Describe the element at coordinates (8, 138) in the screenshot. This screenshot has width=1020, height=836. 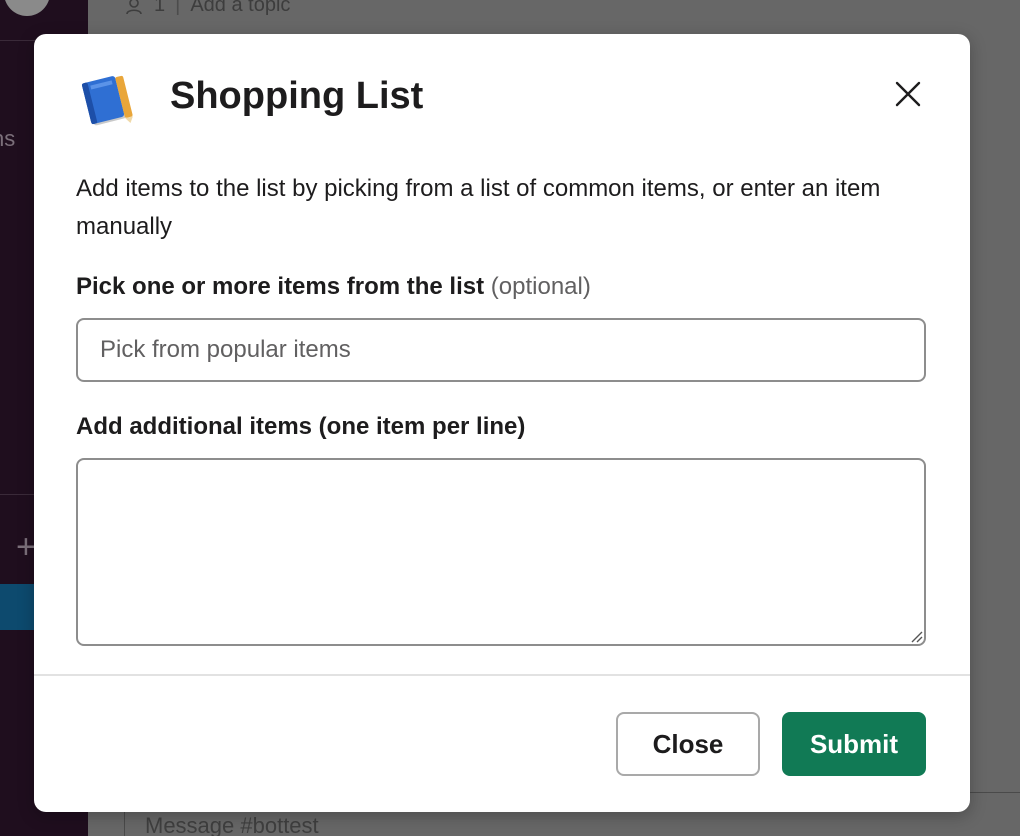
I see `sidebar-partial-label: ns` at that location.